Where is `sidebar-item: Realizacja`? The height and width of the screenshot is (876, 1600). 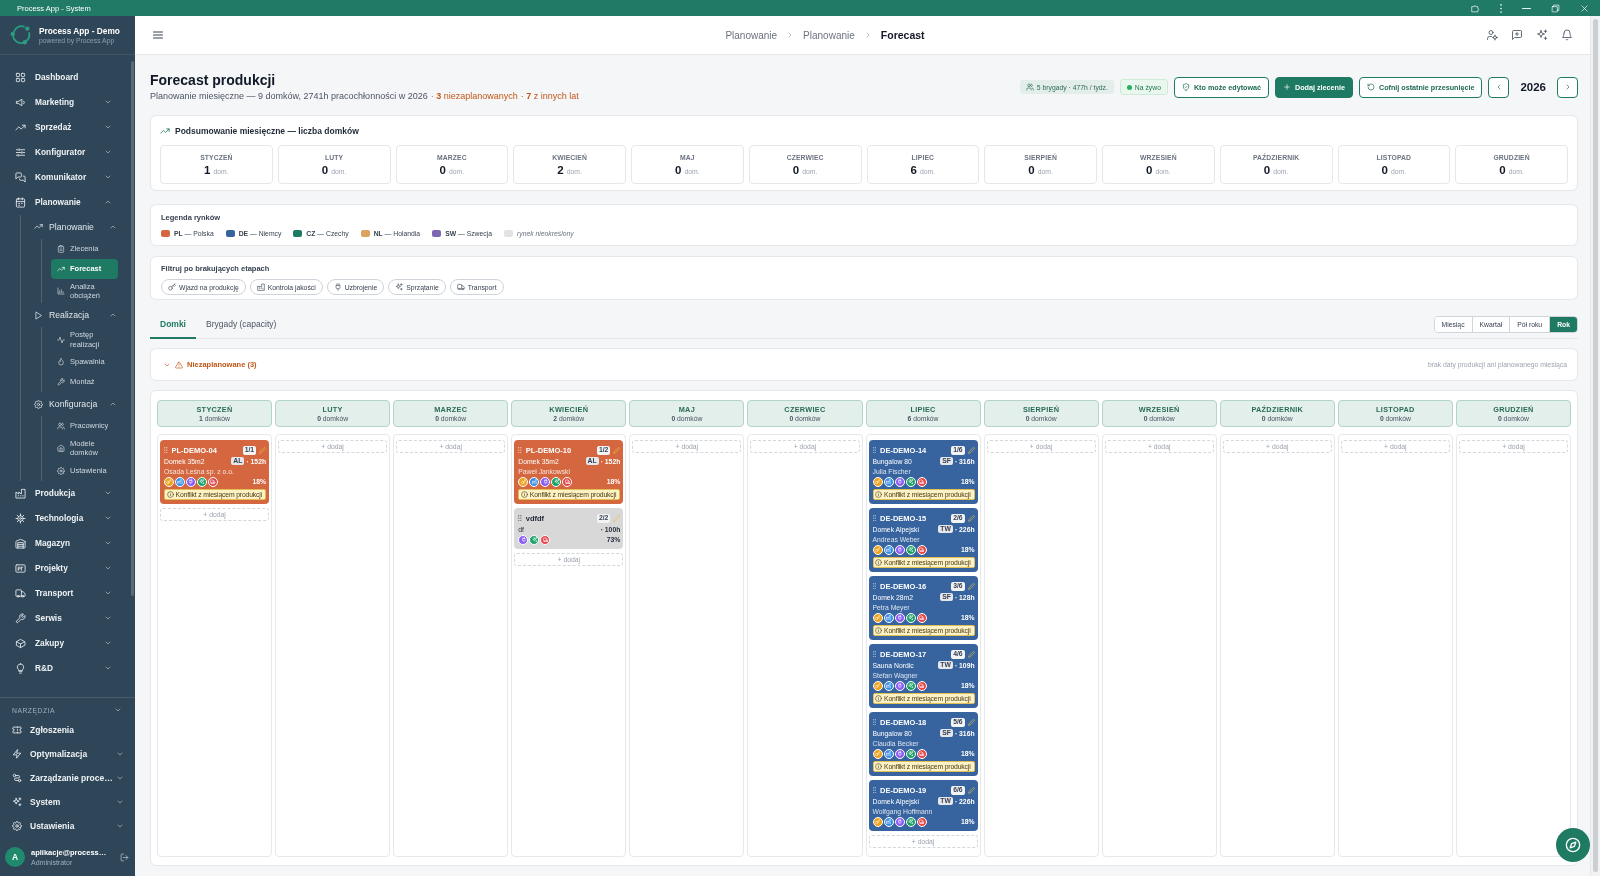
sidebar-item: Realizacja is located at coordinates (76, 315).